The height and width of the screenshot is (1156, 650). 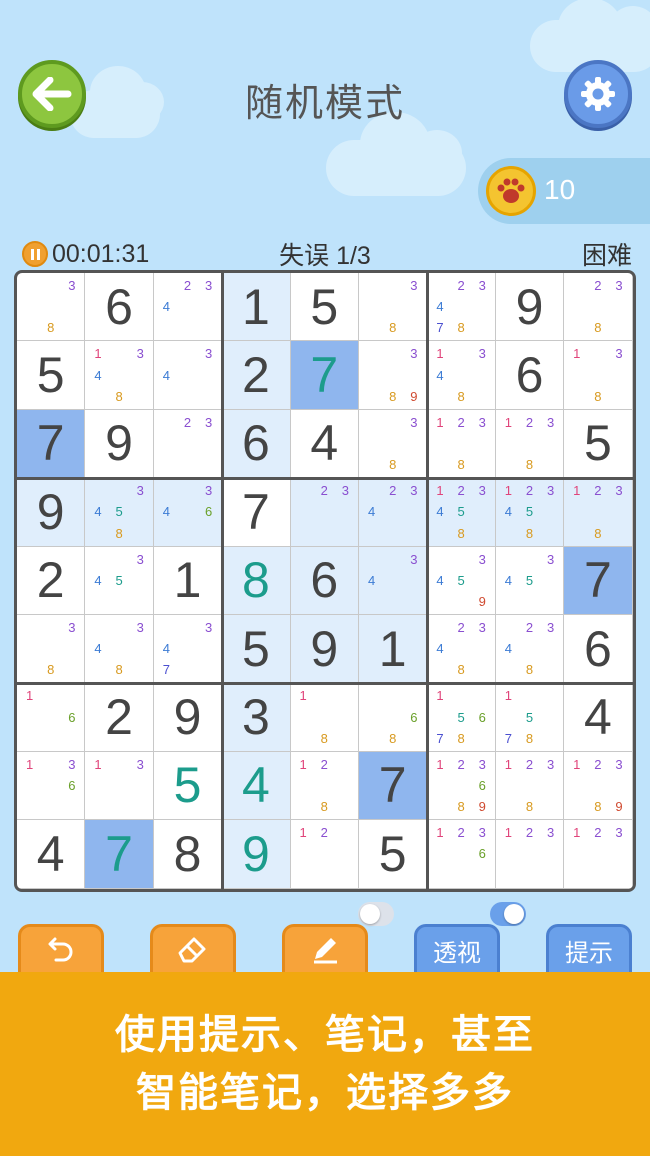 I want to click on cell-r4c1: 9, so click(x=51, y=512).